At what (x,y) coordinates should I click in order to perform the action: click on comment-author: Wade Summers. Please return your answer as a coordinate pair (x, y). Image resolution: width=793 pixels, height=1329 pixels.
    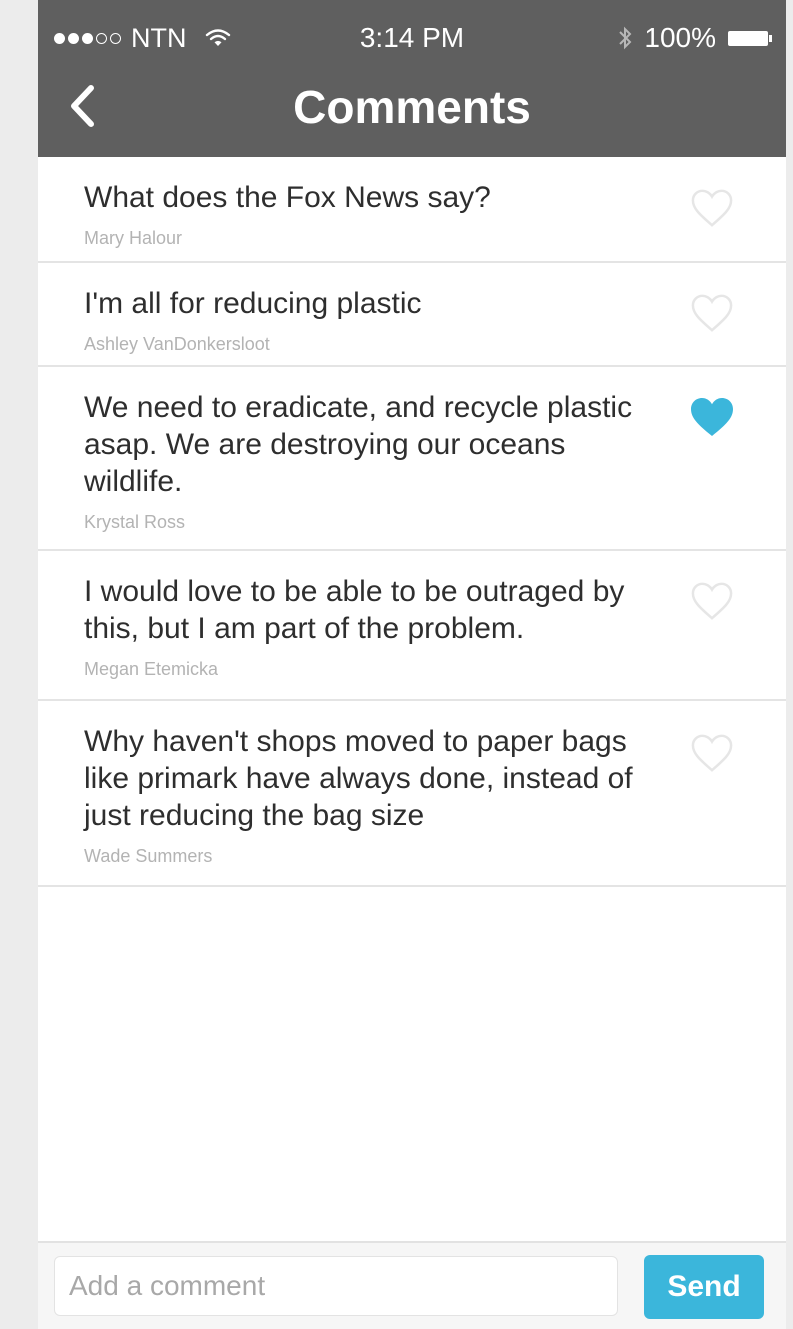
    Looking at the image, I should click on (148, 856).